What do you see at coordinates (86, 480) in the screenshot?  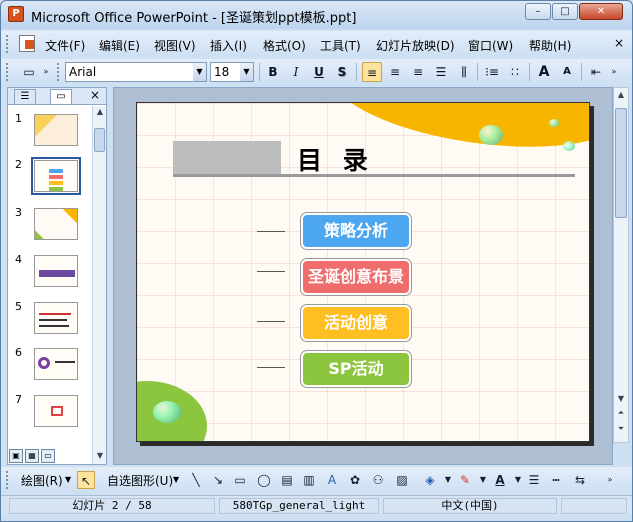 I see `select-pointer-icon: ↖` at bounding box center [86, 480].